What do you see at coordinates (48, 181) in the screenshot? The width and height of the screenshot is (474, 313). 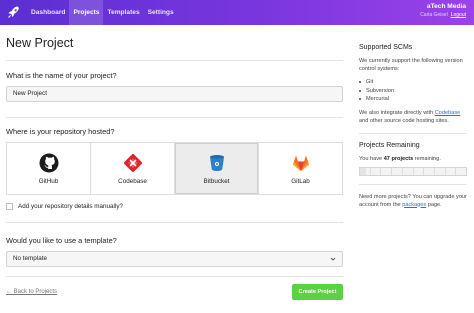 I see `scm-label-github: GitHub` at bounding box center [48, 181].